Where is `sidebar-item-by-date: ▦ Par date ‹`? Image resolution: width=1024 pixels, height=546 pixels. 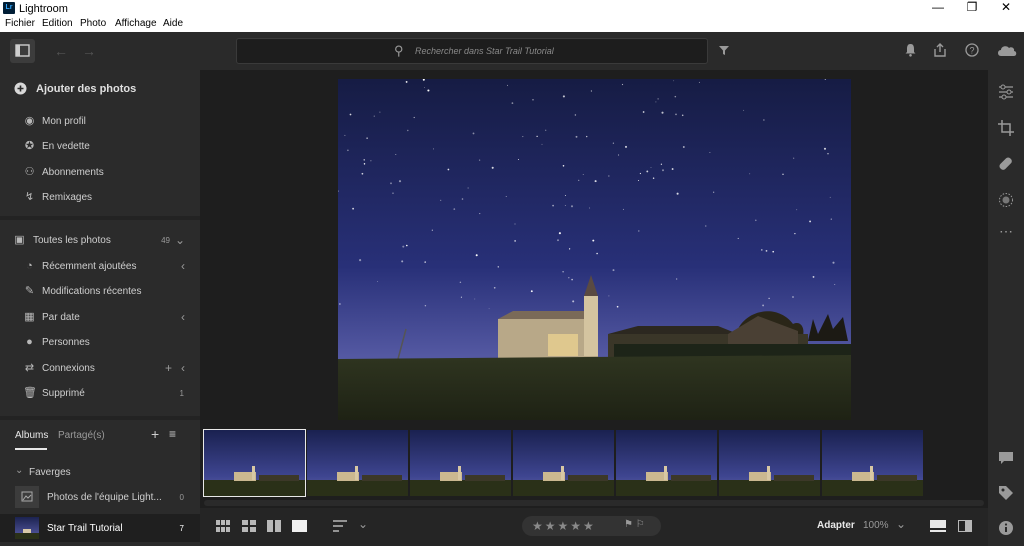 sidebar-item-by-date: ▦ Par date ‹ is located at coordinates (100, 318).